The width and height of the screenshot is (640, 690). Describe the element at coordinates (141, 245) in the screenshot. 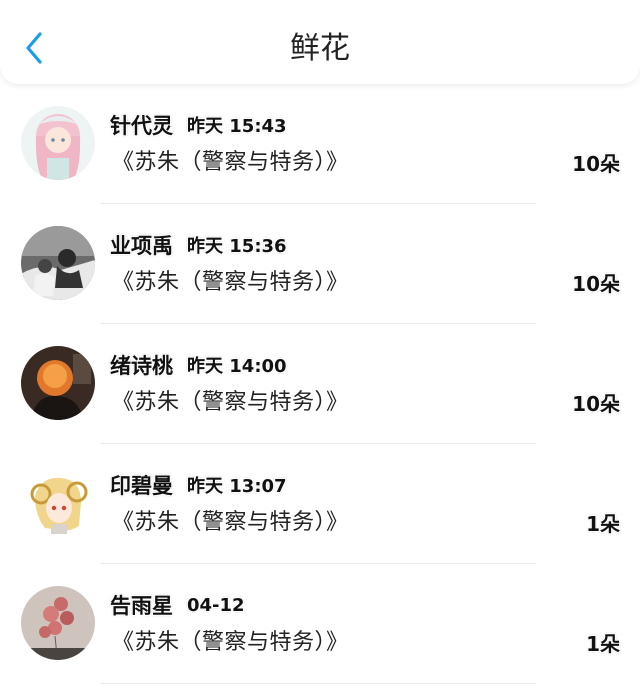

I see `user-name: 业项禹` at that location.